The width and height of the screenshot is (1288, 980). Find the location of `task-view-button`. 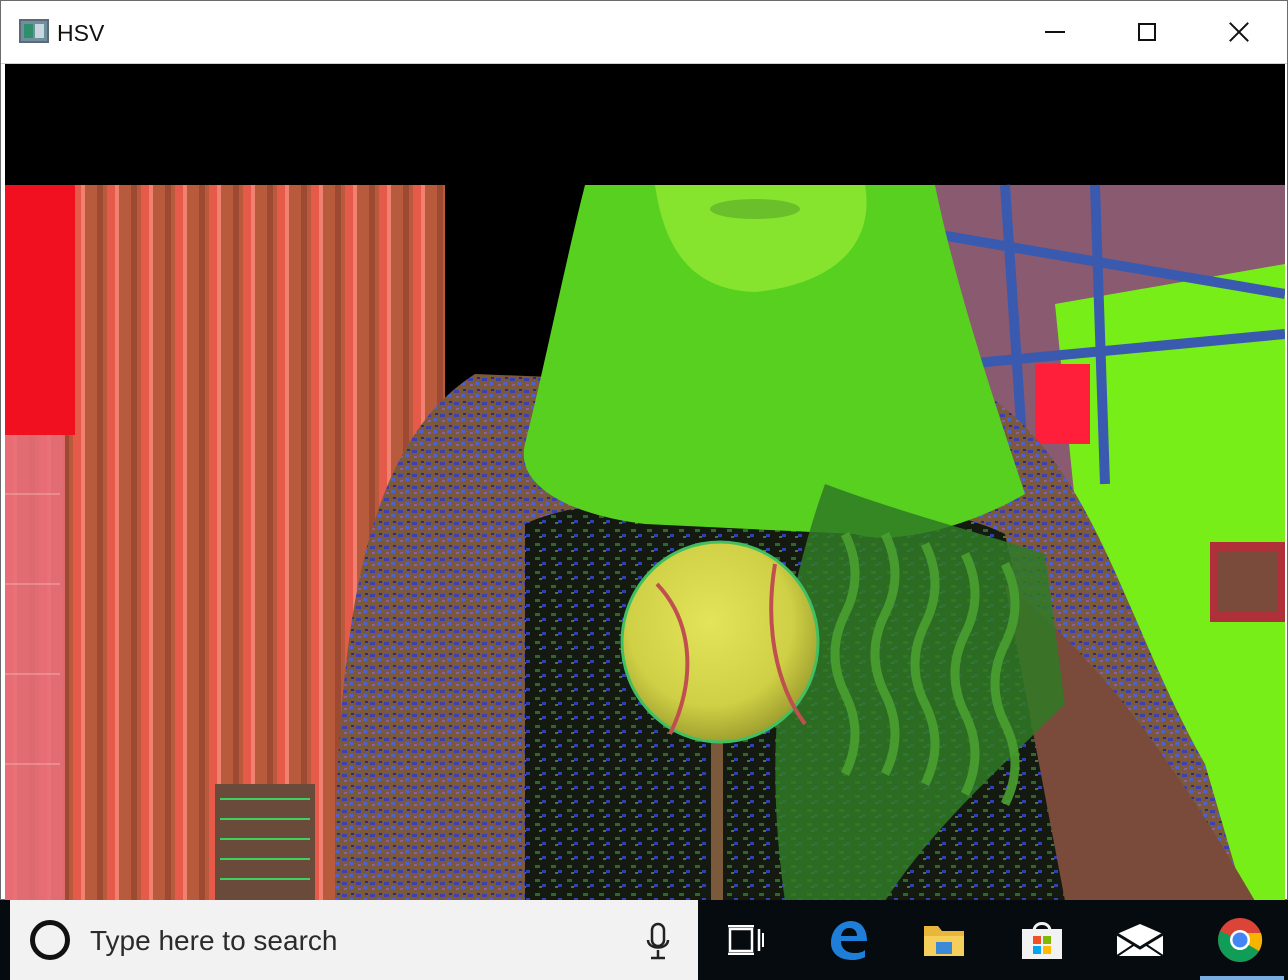

task-view-button is located at coordinates (746, 940).